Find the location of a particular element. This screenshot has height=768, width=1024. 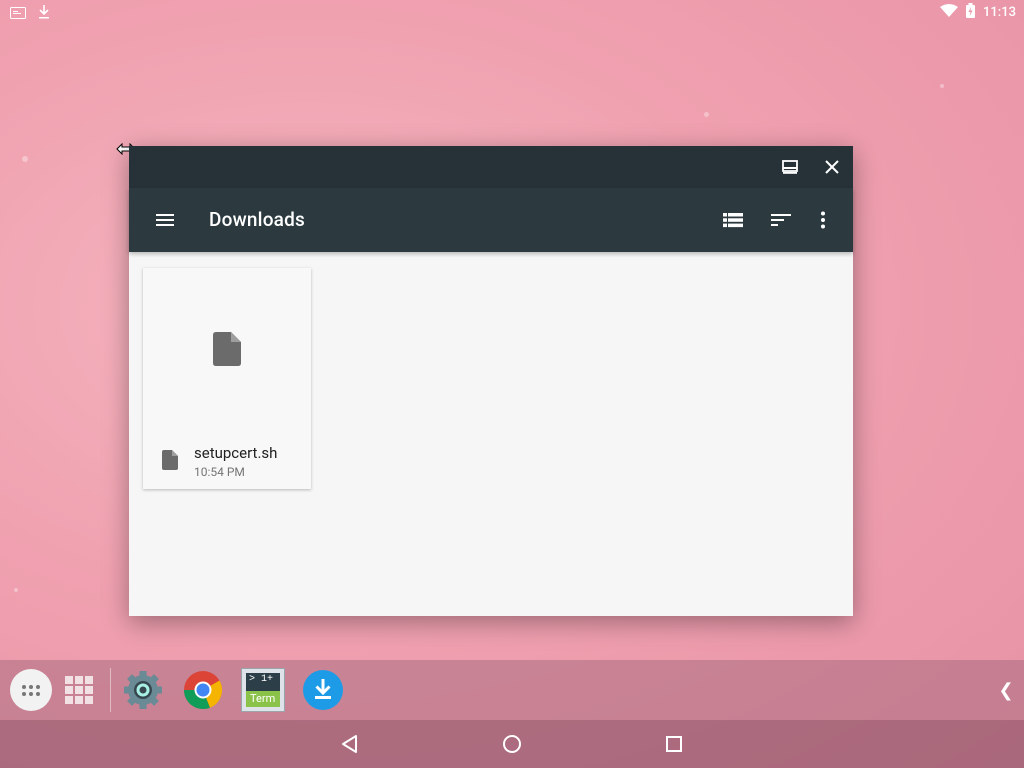

taskbar-collapse-arrow-icon: ❮ is located at coordinates (1006, 690).